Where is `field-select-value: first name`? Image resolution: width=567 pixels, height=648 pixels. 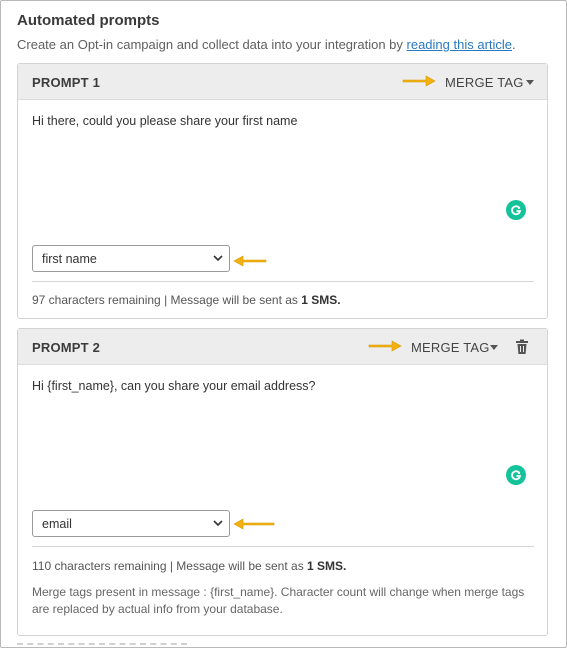 field-select-value: first name is located at coordinates (69, 259).